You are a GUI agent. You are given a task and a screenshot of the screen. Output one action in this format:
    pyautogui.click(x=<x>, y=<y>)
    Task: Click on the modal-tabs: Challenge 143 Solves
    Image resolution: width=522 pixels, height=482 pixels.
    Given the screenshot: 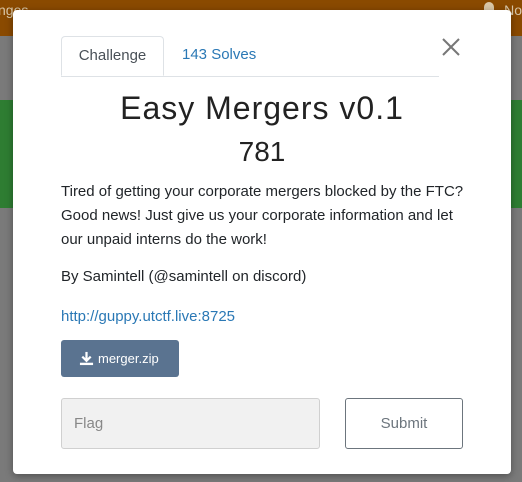 What is the action you would take?
    pyautogui.click(x=250, y=56)
    